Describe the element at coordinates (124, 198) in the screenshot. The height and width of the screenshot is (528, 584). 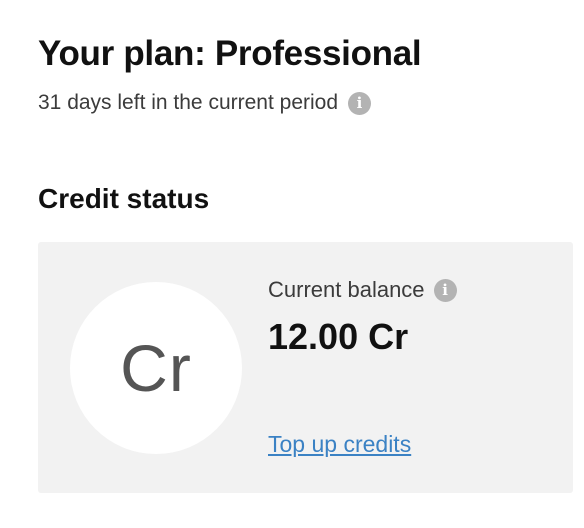
I see `credit-status-title: Credit status` at that location.